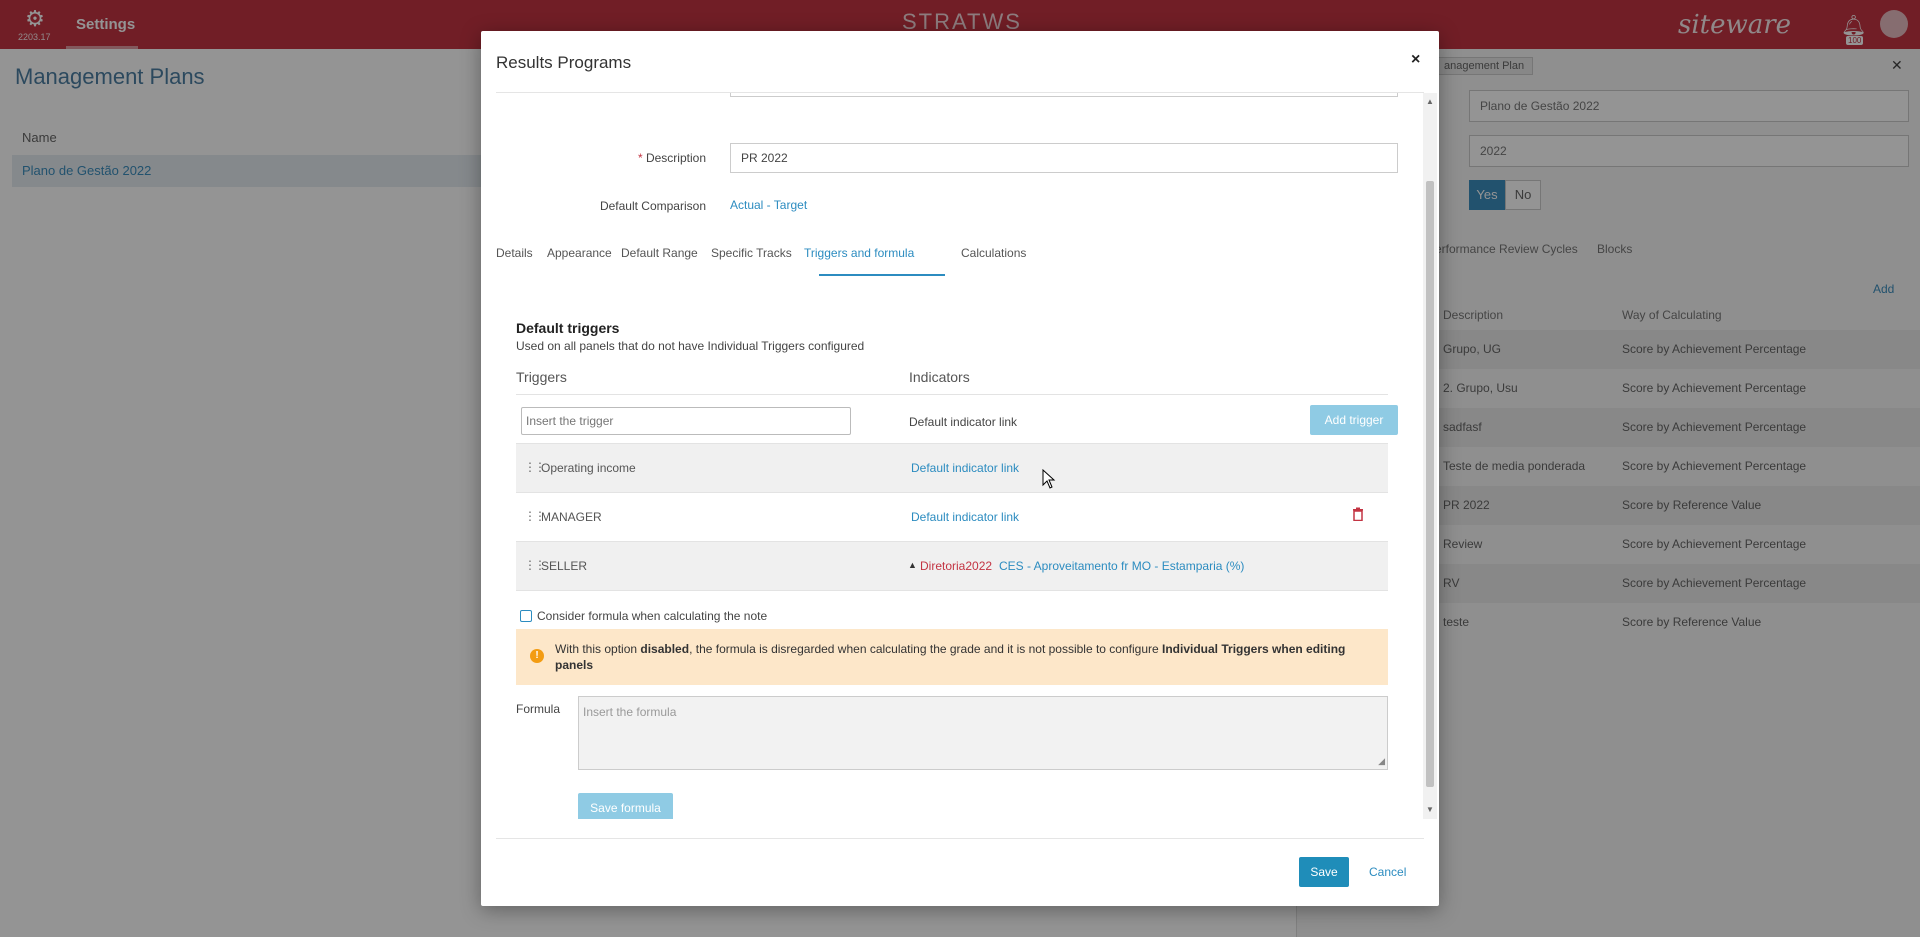  Describe the element at coordinates (1387, 872) in the screenshot. I see `cancel-button: Cancel` at that location.